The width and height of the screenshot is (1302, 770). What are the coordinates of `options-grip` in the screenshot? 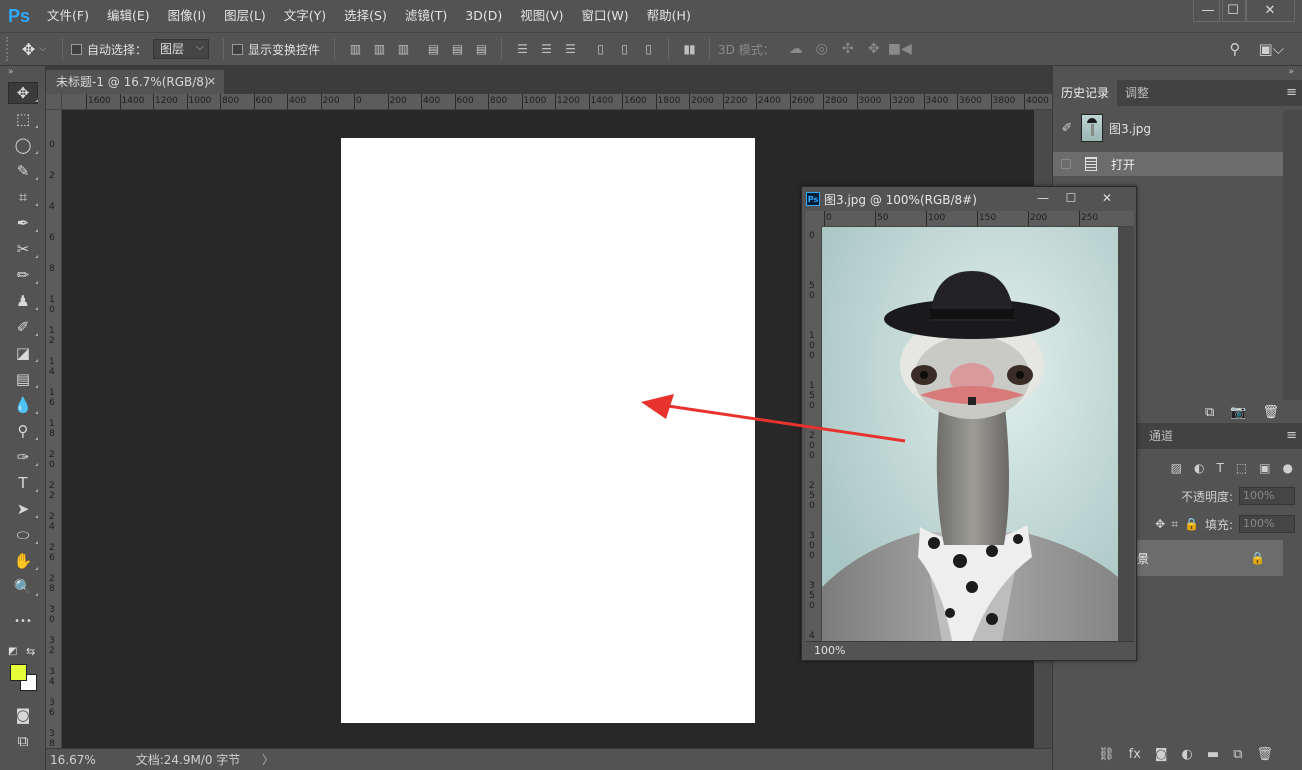 It's located at (10, 49).